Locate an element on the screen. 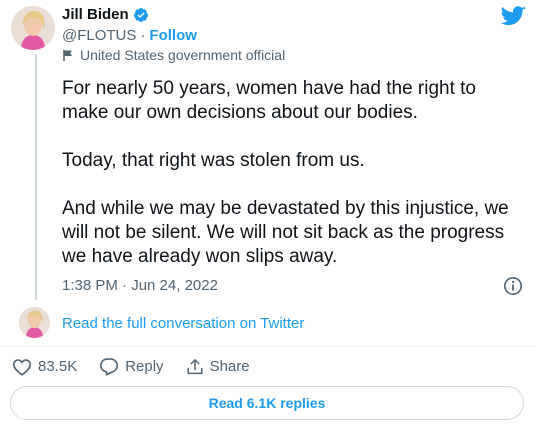  account-label: United States government official is located at coordinates (173, 55).